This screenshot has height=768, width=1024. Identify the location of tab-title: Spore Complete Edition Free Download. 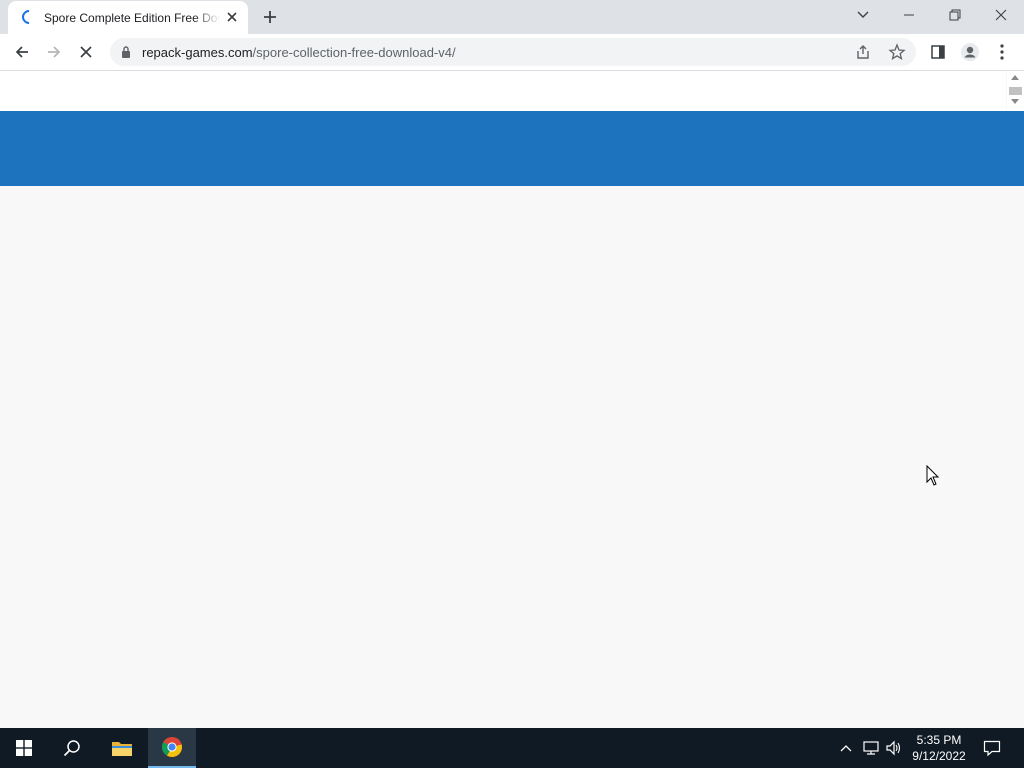
(132, 18).